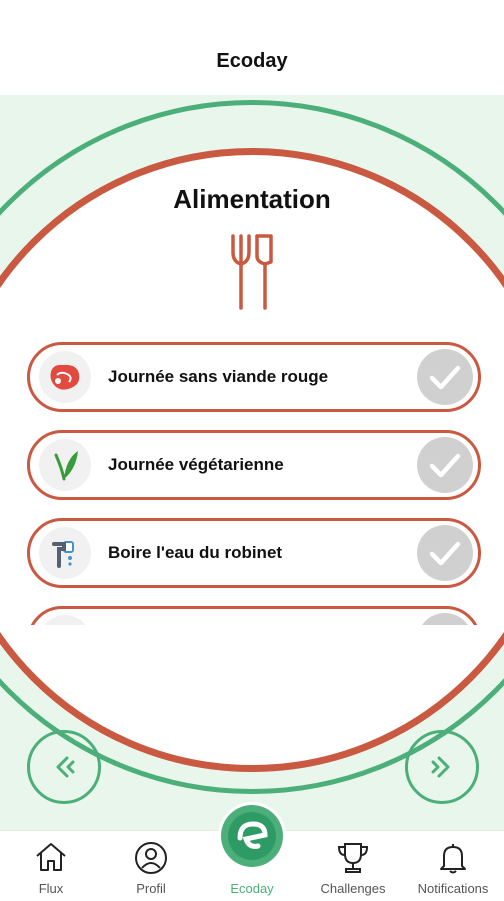 The height and width of the screenshot is (901, 504). I want to click on chevron-right-icon, so click(440, 767).